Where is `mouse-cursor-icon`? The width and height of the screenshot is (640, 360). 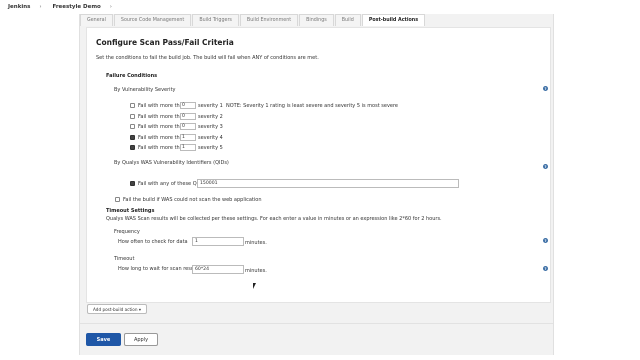
mouse-cursor-icon is located at coordinates (254, 286).